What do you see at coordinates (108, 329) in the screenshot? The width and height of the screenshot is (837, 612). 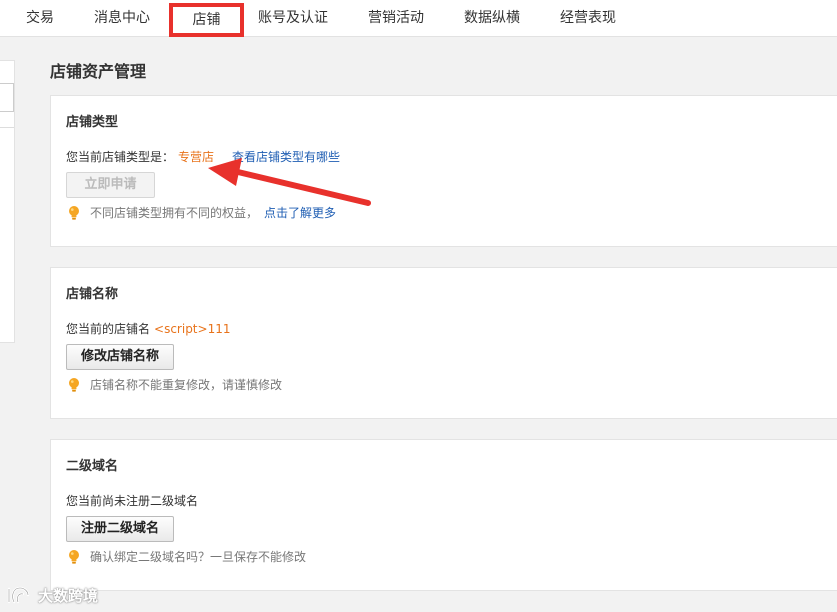 I see `store-name-label: 您当前的店铺名` at bounding box center [108, 329].